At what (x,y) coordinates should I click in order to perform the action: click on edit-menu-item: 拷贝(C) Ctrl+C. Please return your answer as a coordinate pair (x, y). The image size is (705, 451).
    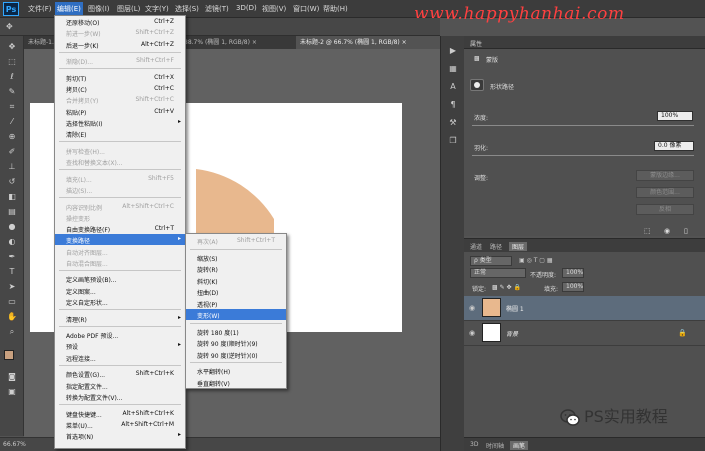
    Looking at the image, I should click on (120, 88).